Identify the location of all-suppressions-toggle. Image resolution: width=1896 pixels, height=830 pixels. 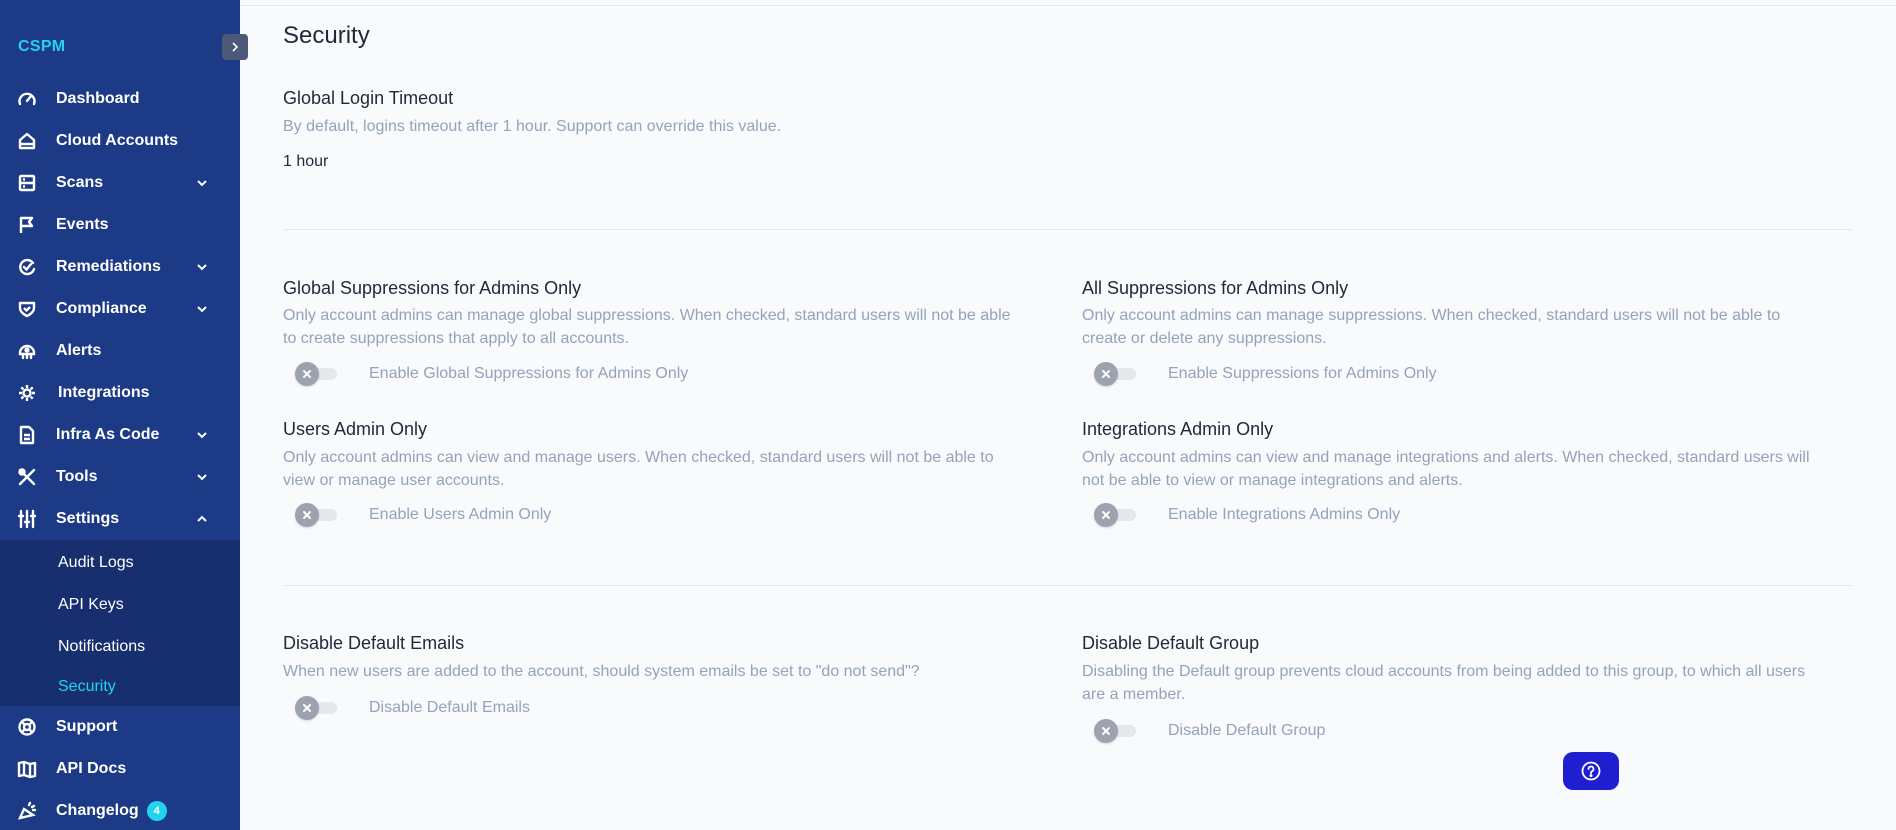
(1116, 374).